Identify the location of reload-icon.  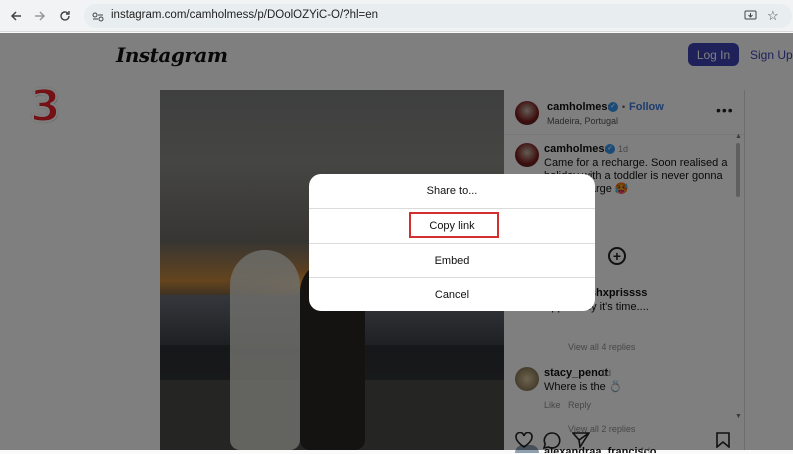
(65, 16).